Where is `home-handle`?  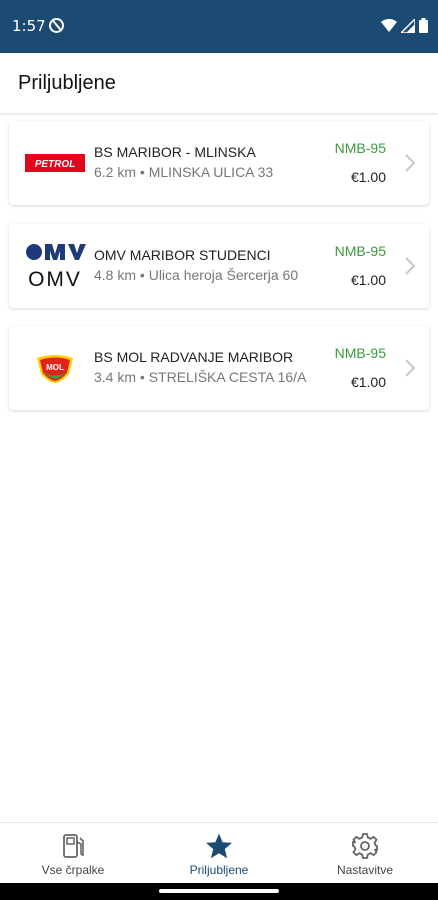 home-handle is located at coordinates (219, 891).